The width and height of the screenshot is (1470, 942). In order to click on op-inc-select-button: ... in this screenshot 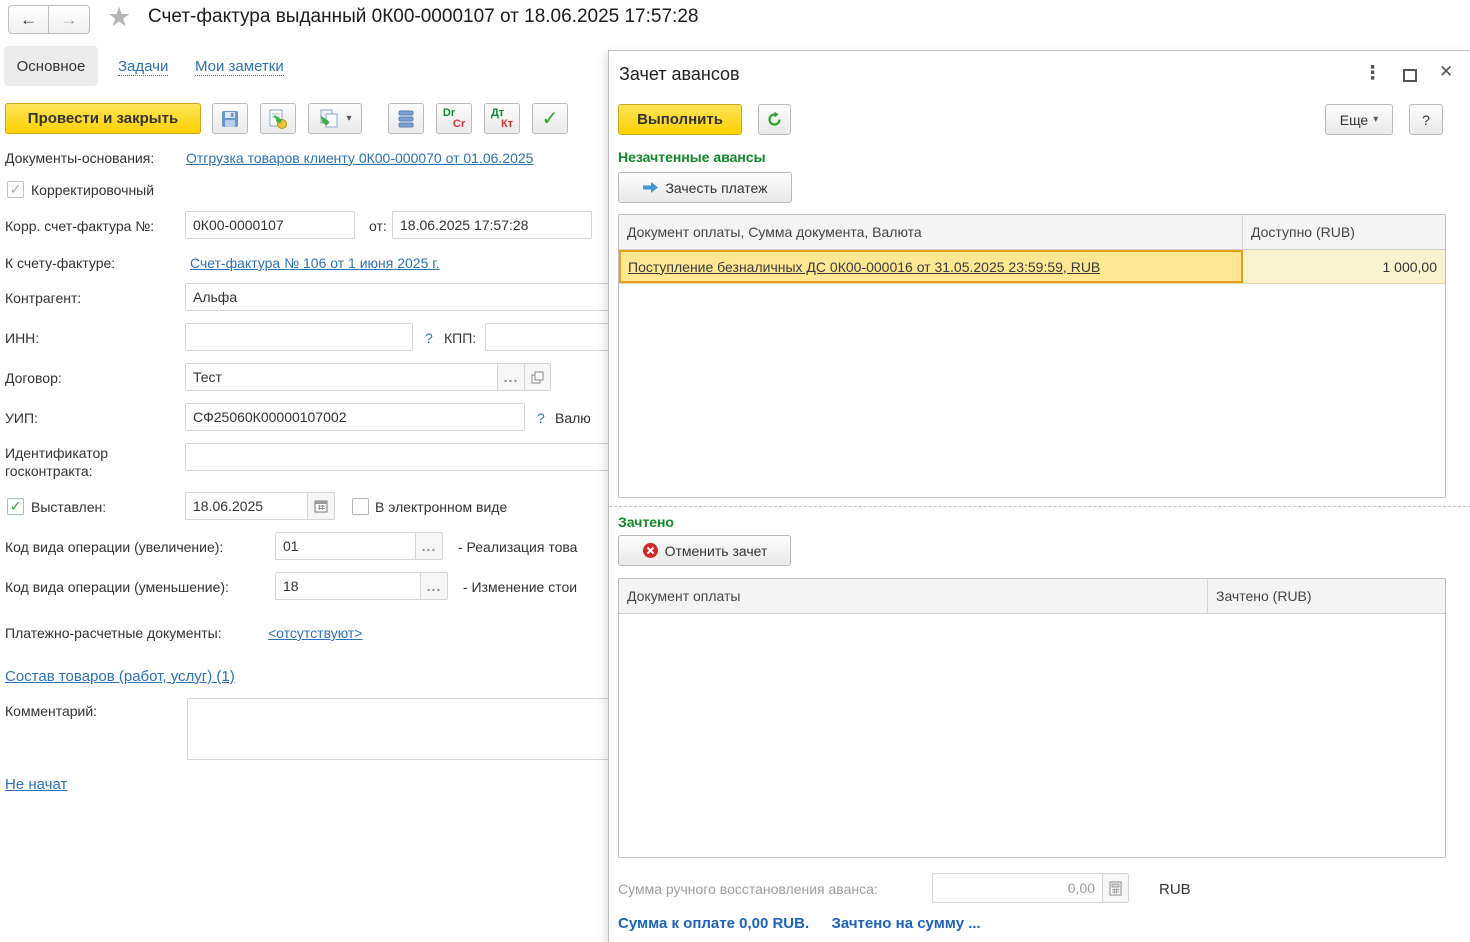, I will do `click(429, 546)`.